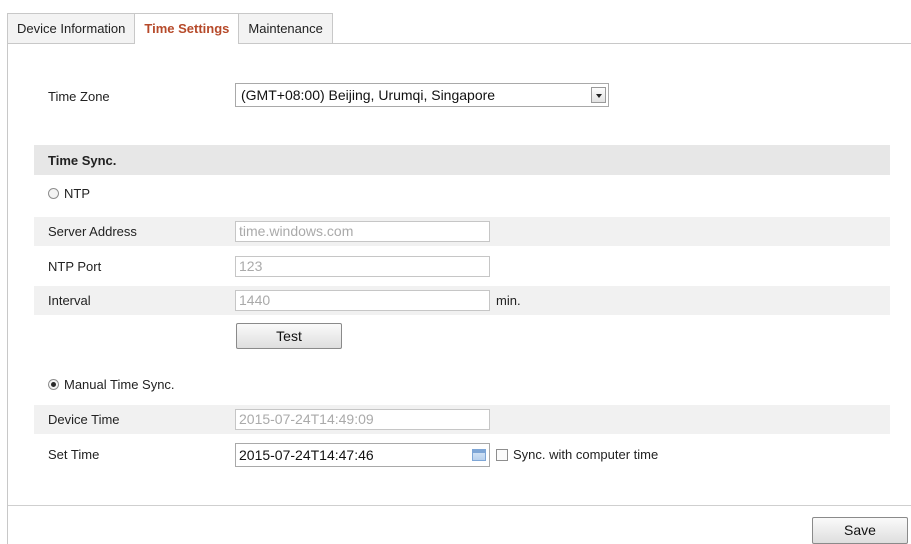  What do you see at coordinates (362, 419) in the screenshot?
I see `device-time-input: 2015-07-24T14:49:09` at bounding box center [362, 419].